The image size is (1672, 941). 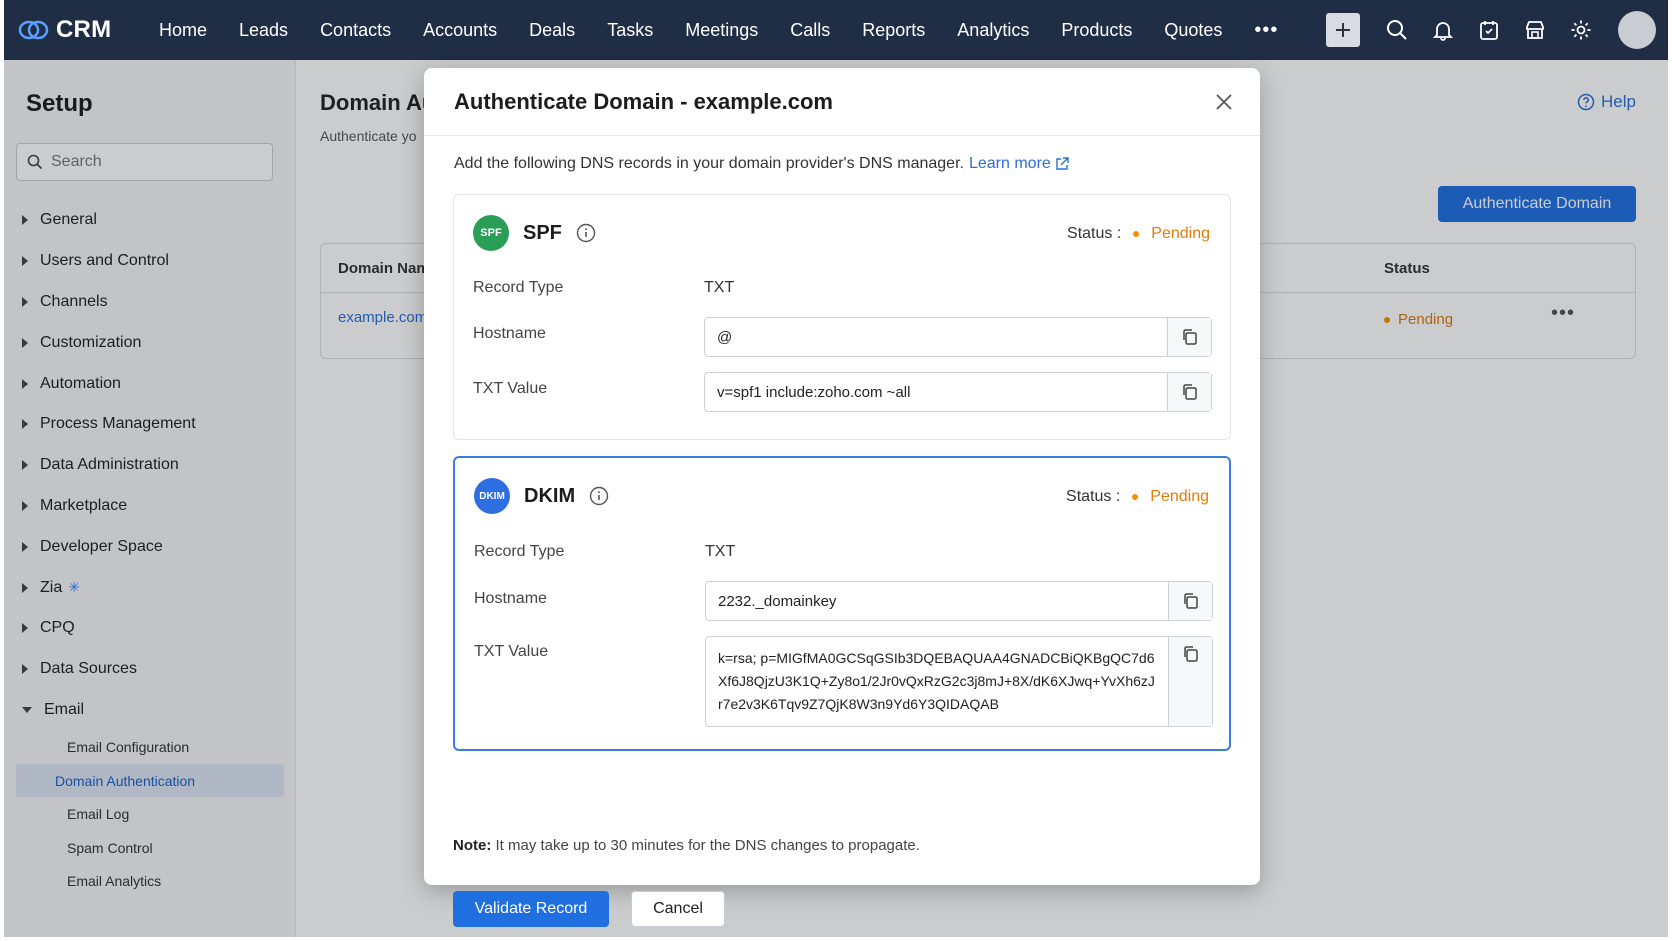 I want to click on store-icon, so click(x=1535, y=30).